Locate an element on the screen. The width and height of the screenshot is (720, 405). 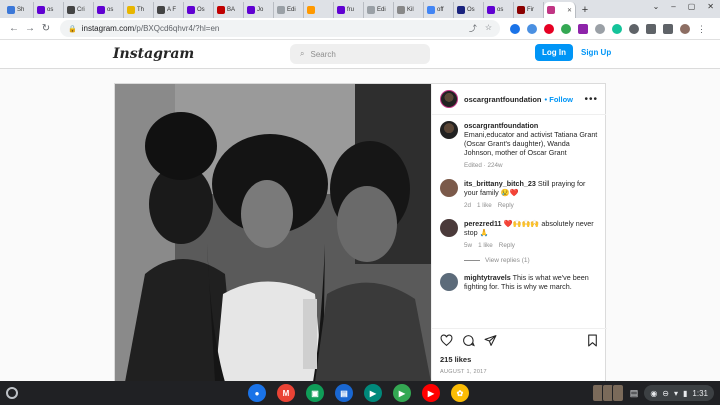
tab-label: Th is located at coordinates (141, 10).